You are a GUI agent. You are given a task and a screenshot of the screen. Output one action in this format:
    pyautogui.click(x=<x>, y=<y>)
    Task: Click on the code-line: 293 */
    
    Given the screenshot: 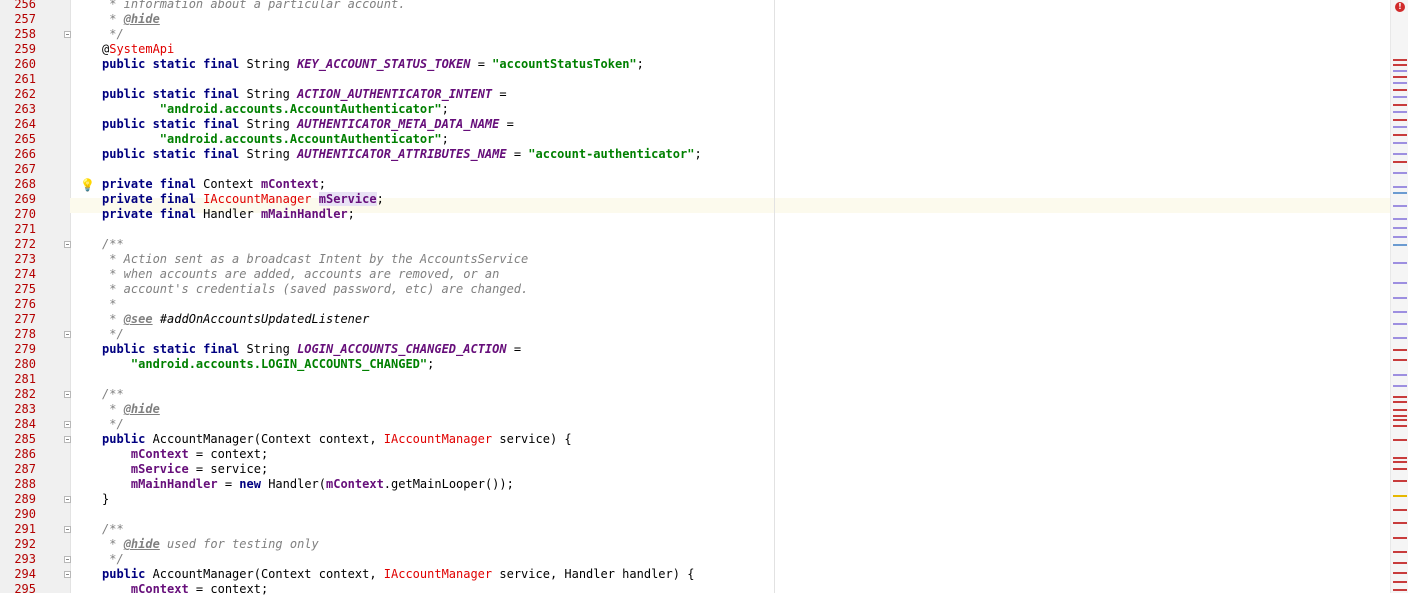 What is the action you would take?
    pyautogui.click(x=704, y=559)
    